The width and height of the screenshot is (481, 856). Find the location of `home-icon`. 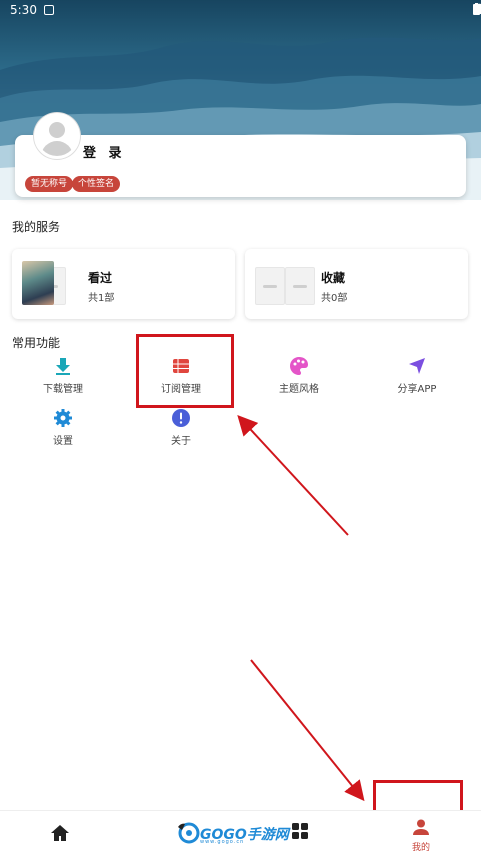

home-icon is located at coordinates (60, 833).